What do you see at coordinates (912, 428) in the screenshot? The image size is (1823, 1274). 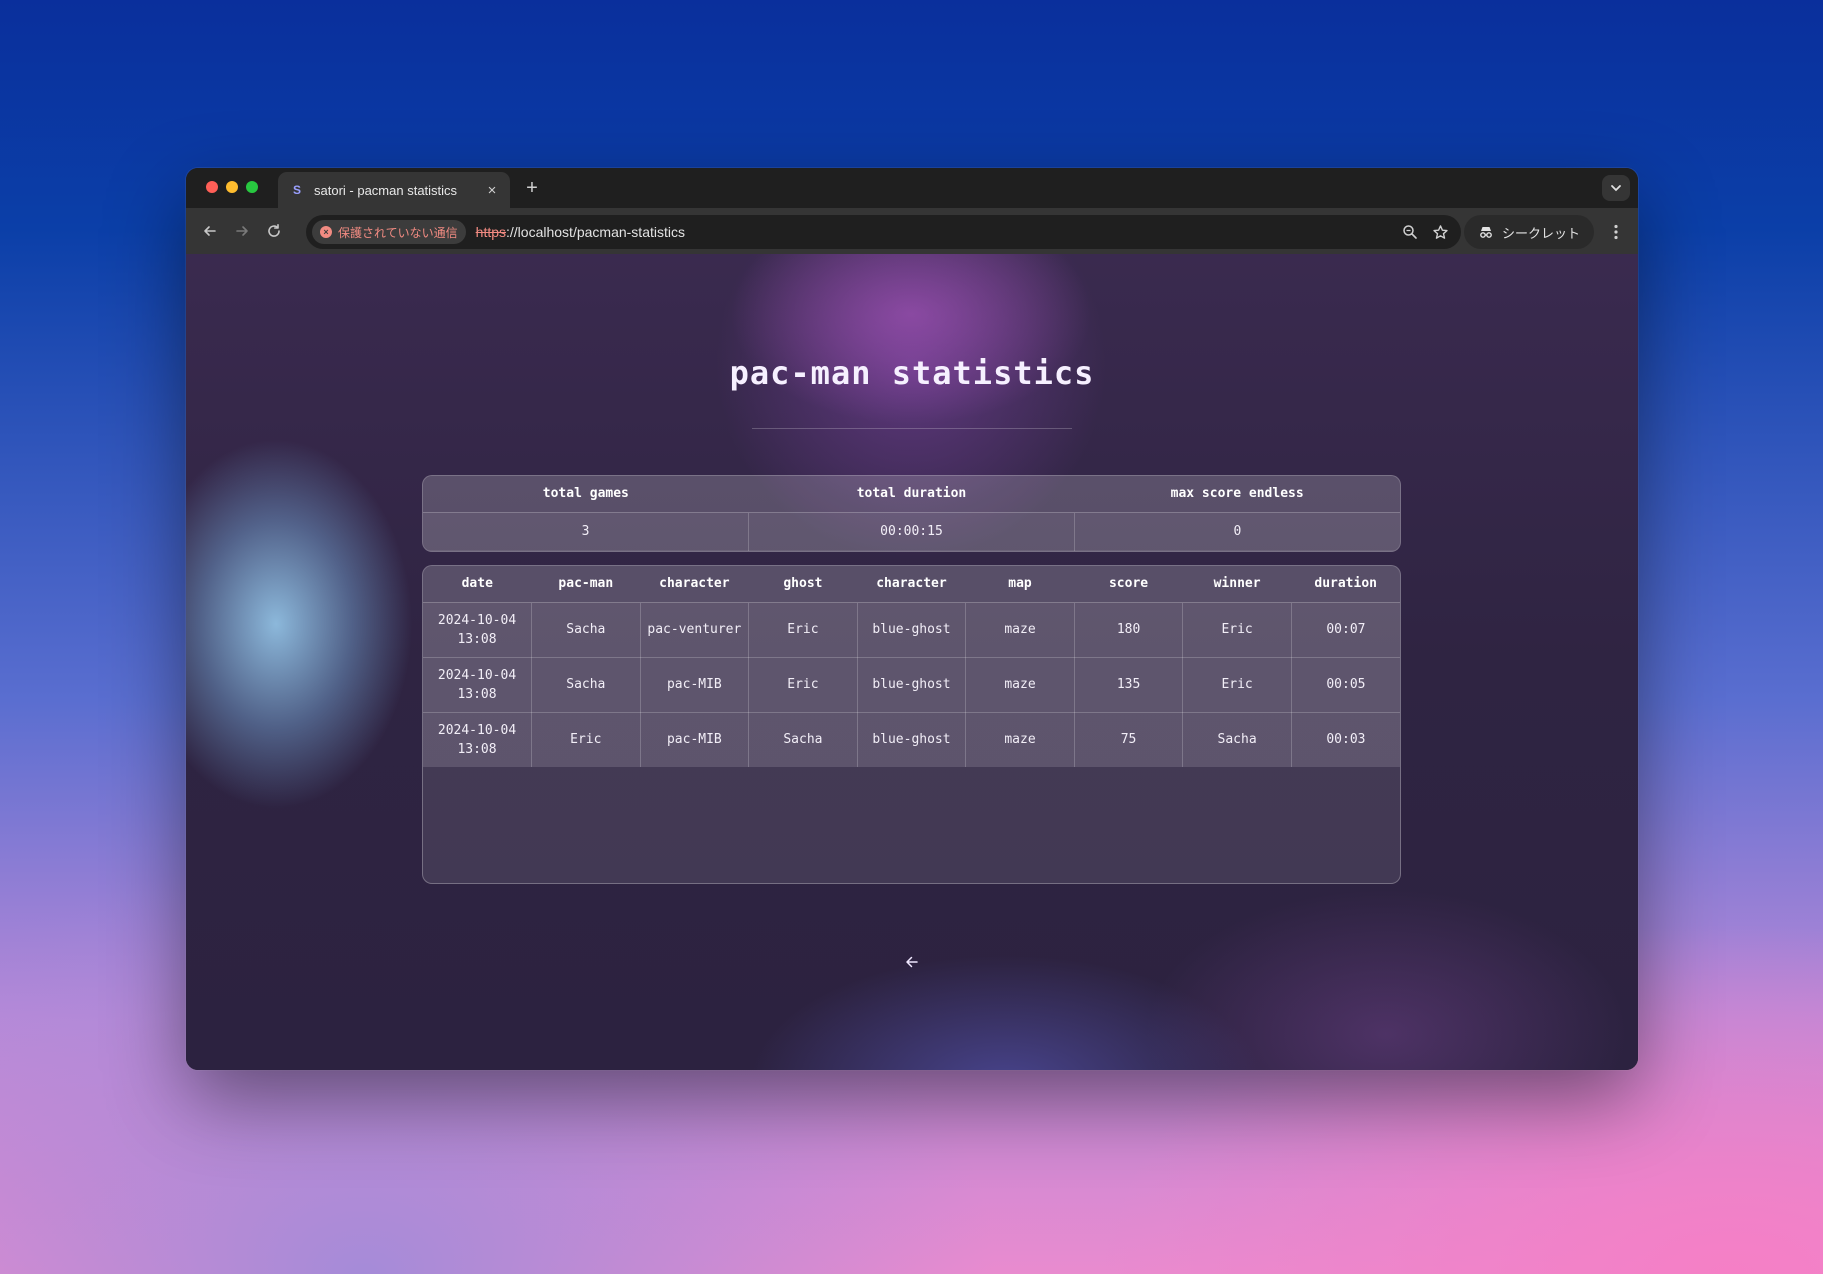 I see `title-divider` at bounding box center [912, 428].